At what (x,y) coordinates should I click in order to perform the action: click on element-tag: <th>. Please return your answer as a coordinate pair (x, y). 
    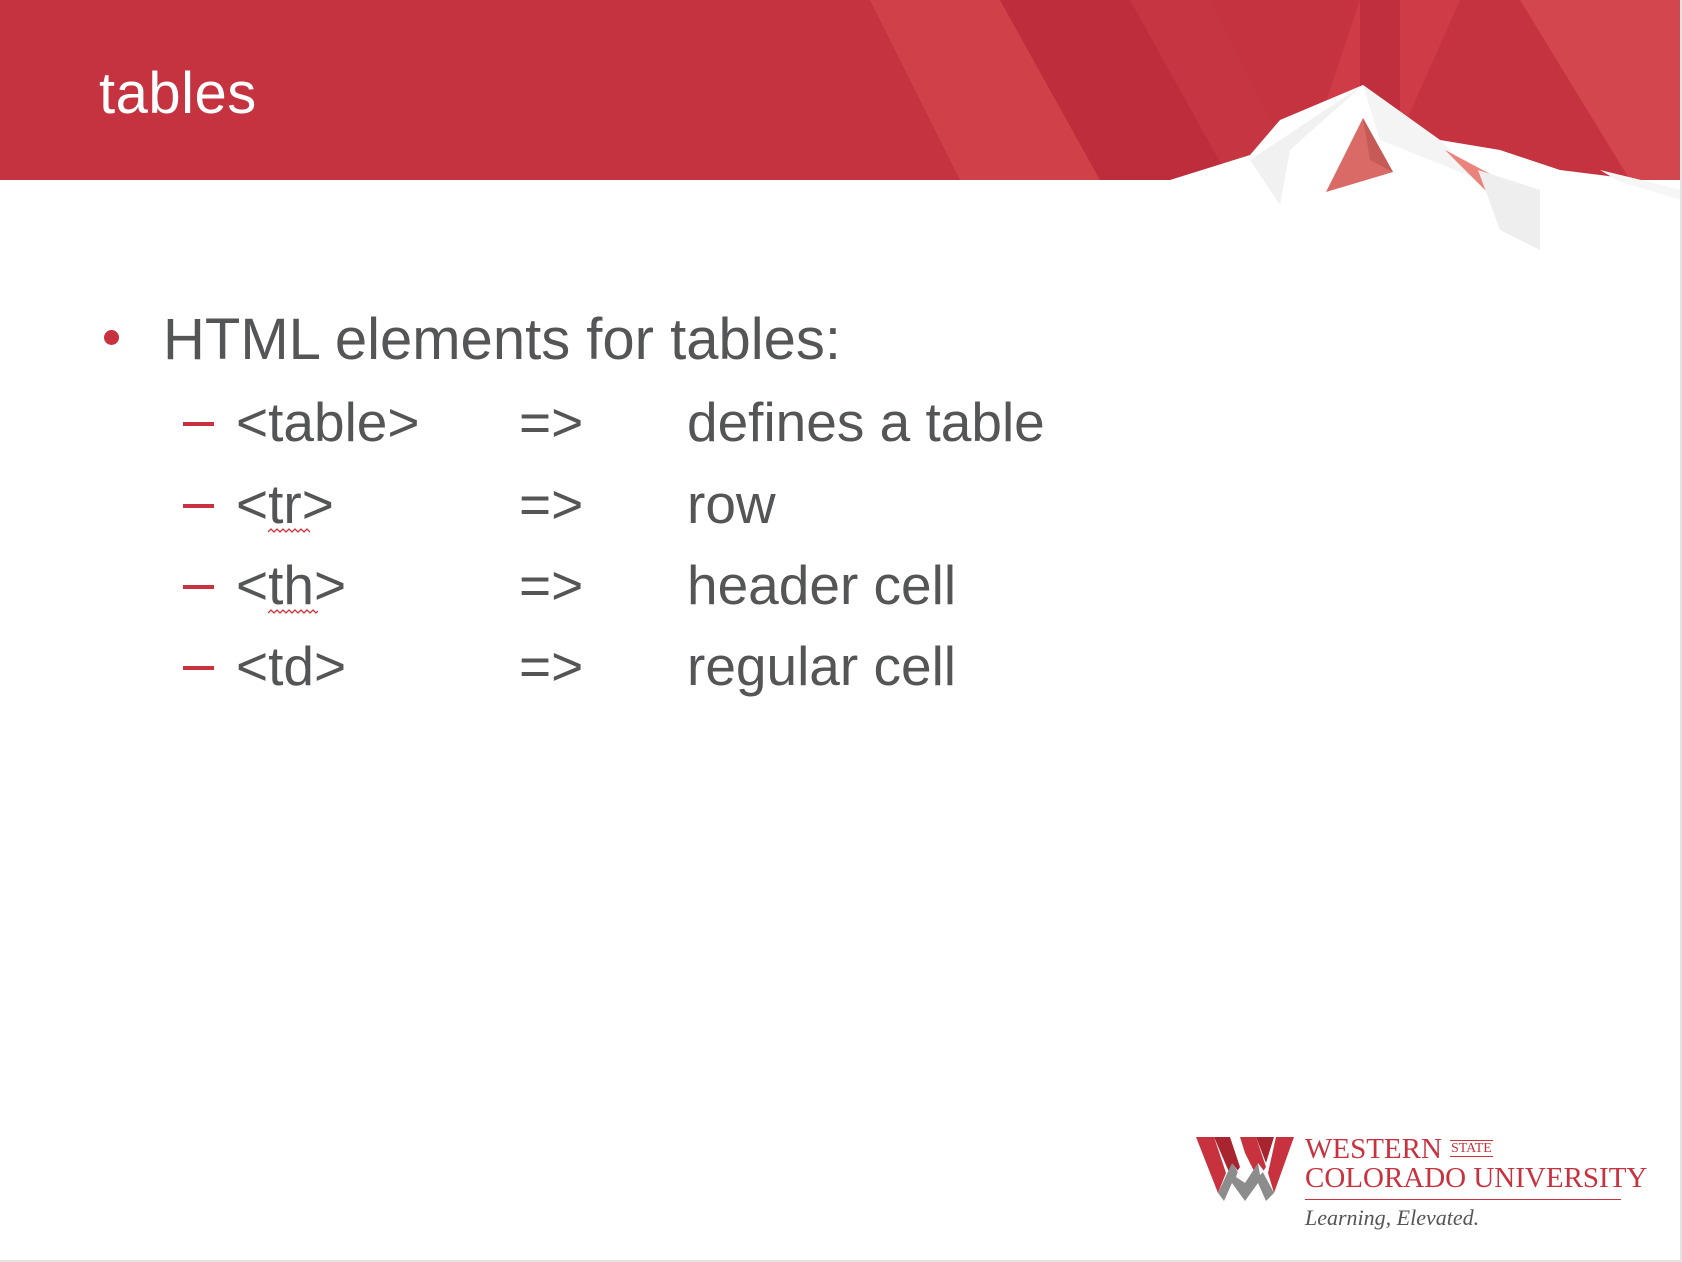
    Looking at the image, I should click on (291, 585).